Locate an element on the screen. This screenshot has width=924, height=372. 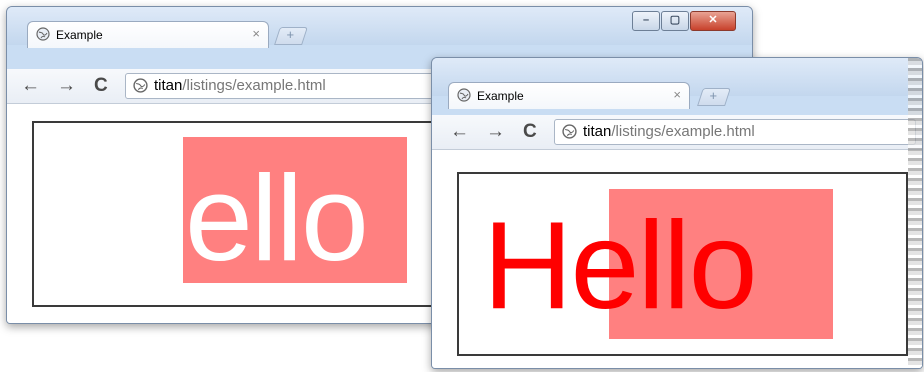
torn-edge is located at coordinates (915, 213).